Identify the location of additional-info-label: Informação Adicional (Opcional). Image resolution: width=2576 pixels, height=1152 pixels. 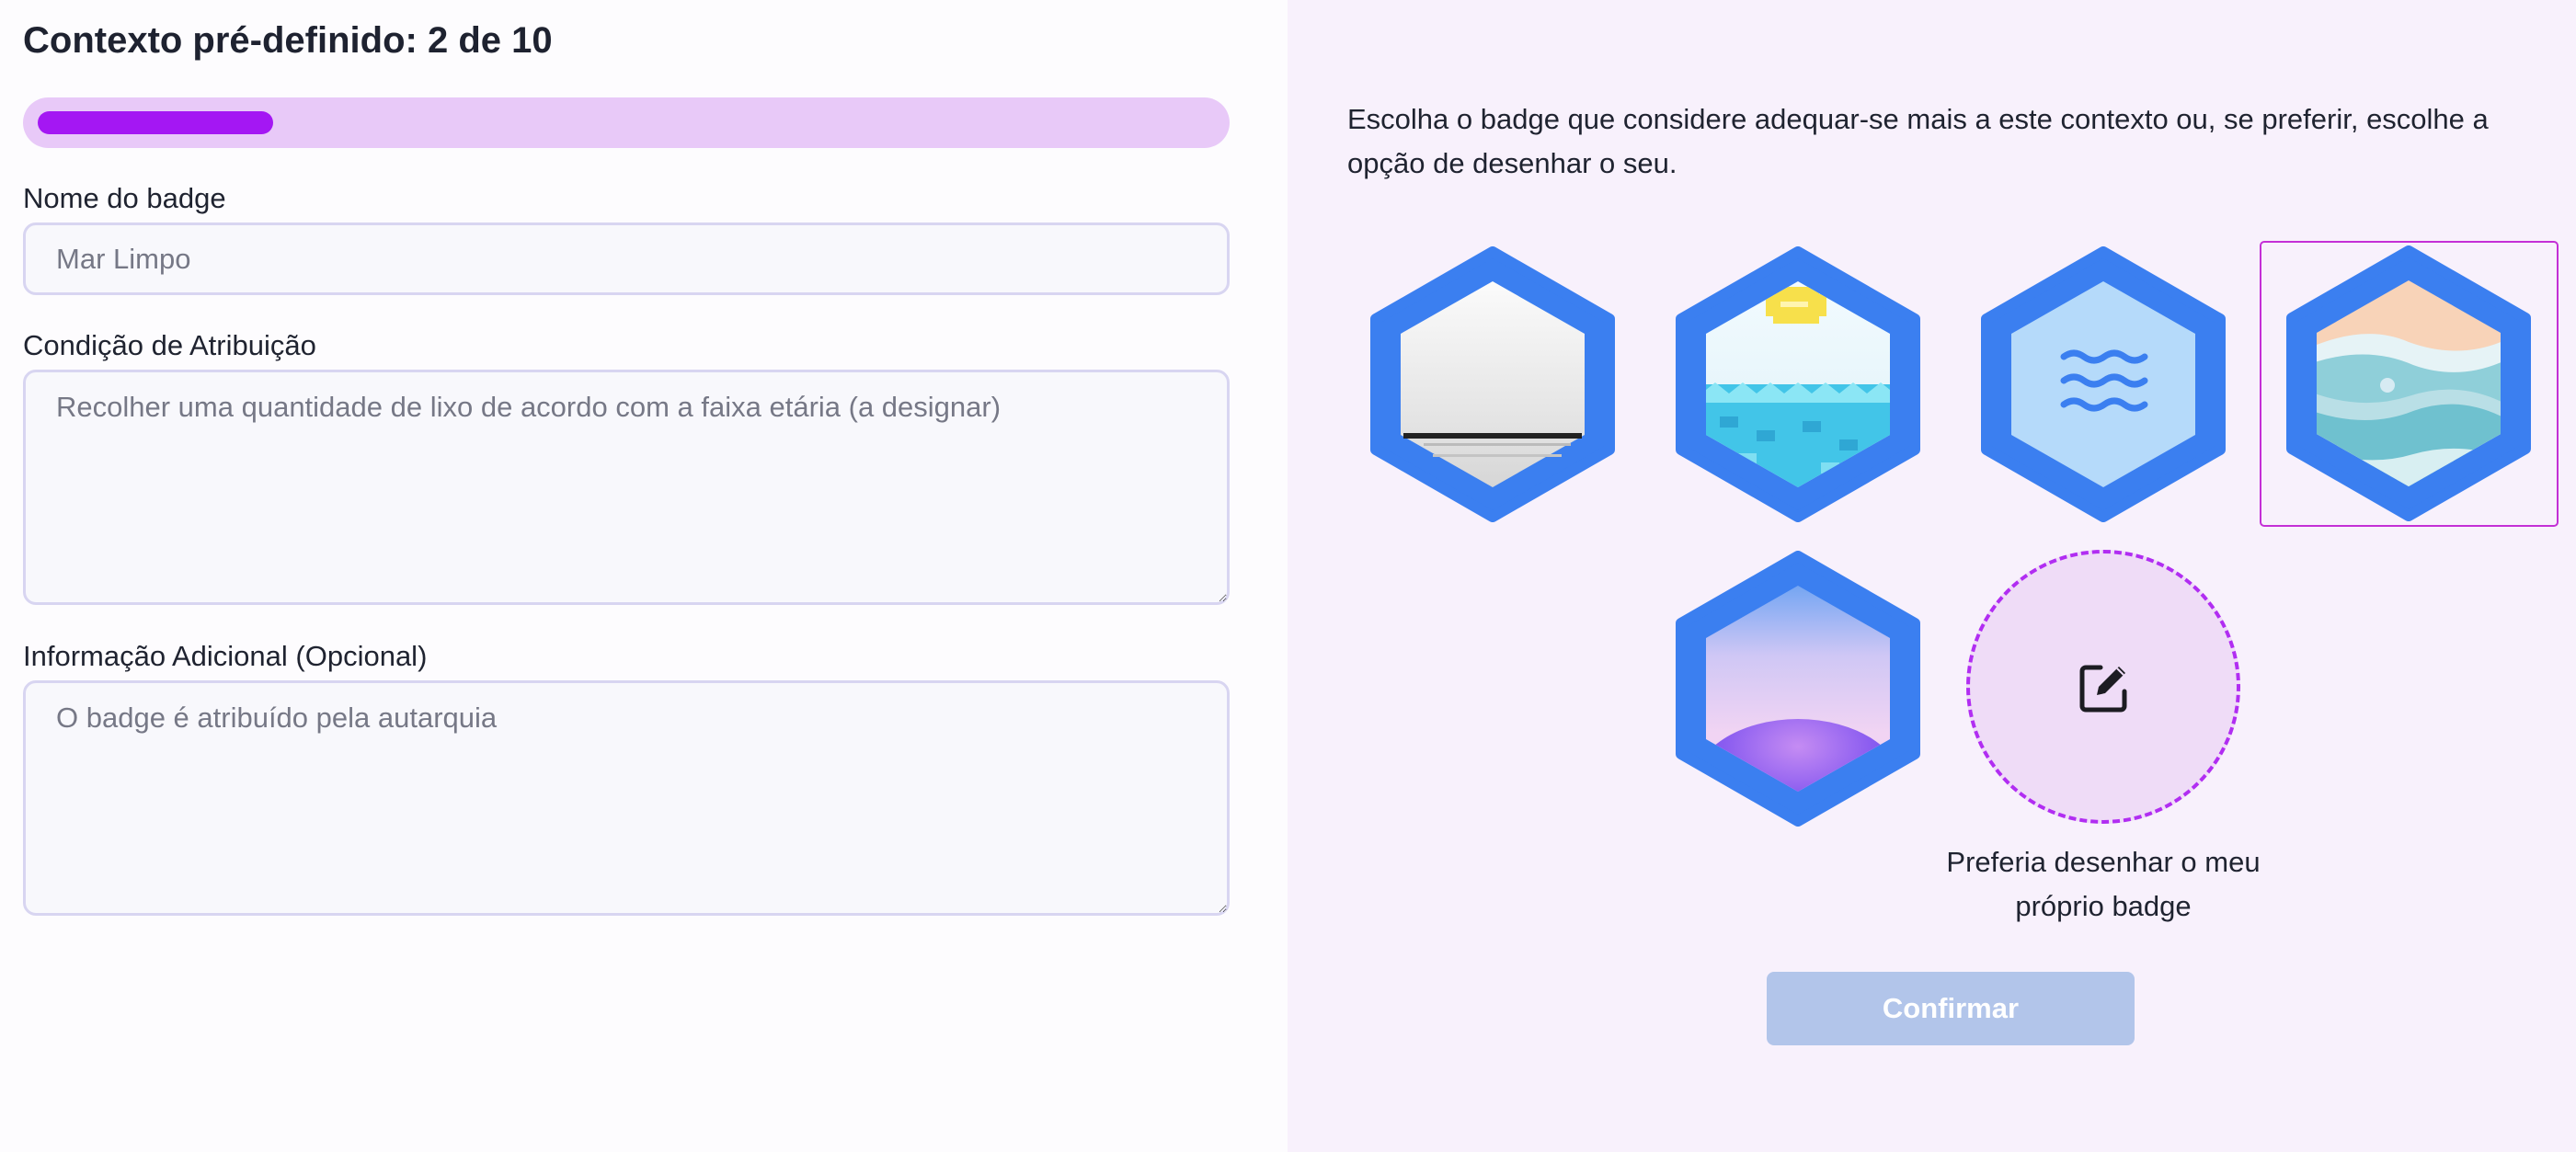
(225, 656).